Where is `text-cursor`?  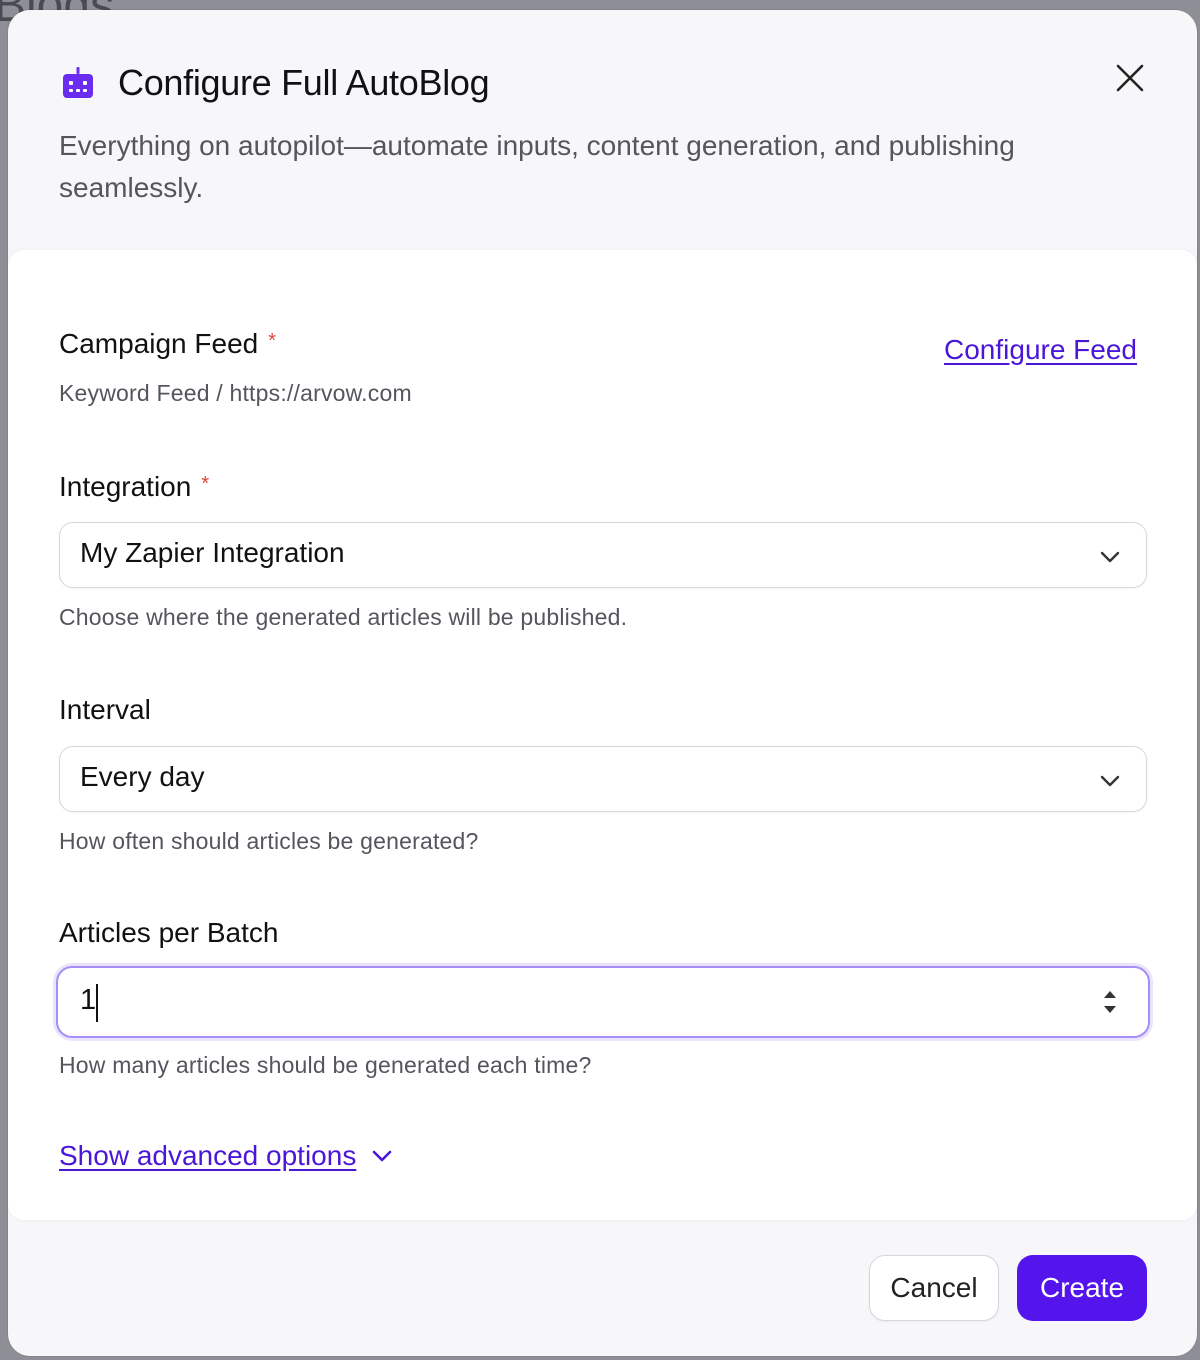 text-cursor is located at coordinates (97, 1003).